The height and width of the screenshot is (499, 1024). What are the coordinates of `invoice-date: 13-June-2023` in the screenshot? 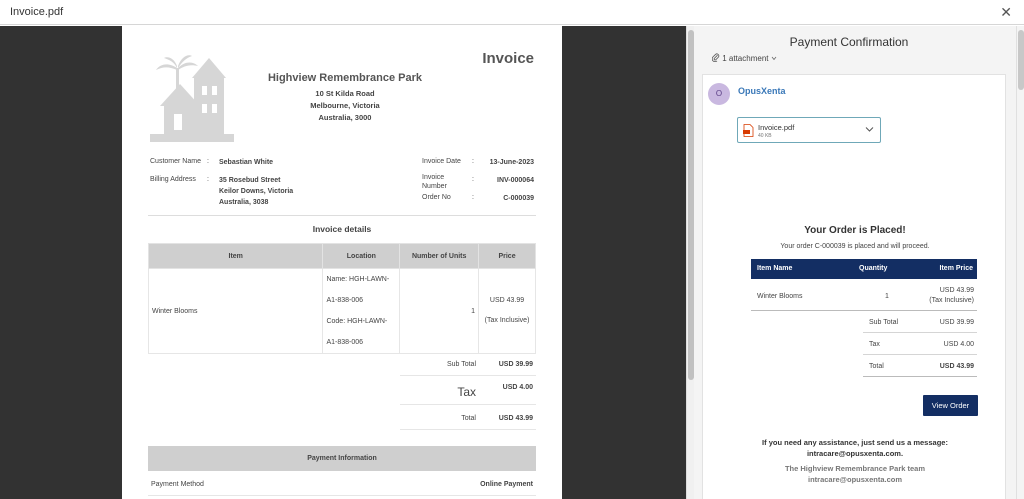 It's located at (511, 162).